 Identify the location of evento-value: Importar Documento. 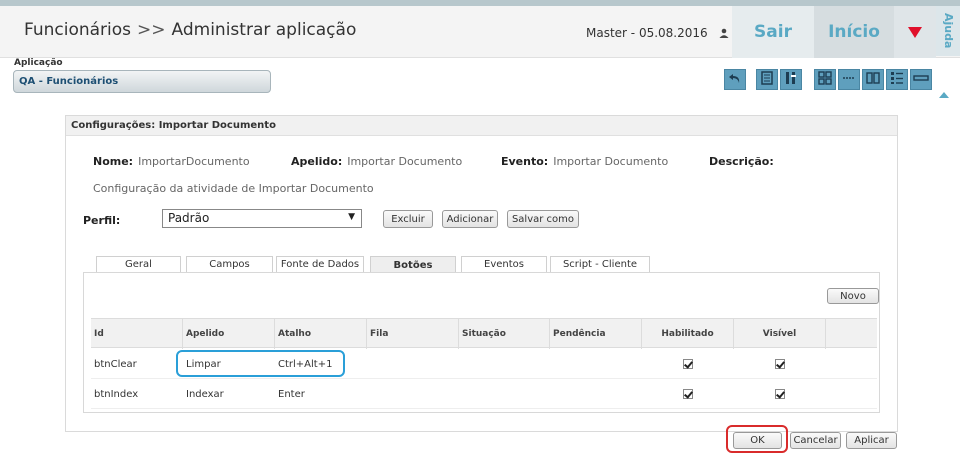
(611, 161).